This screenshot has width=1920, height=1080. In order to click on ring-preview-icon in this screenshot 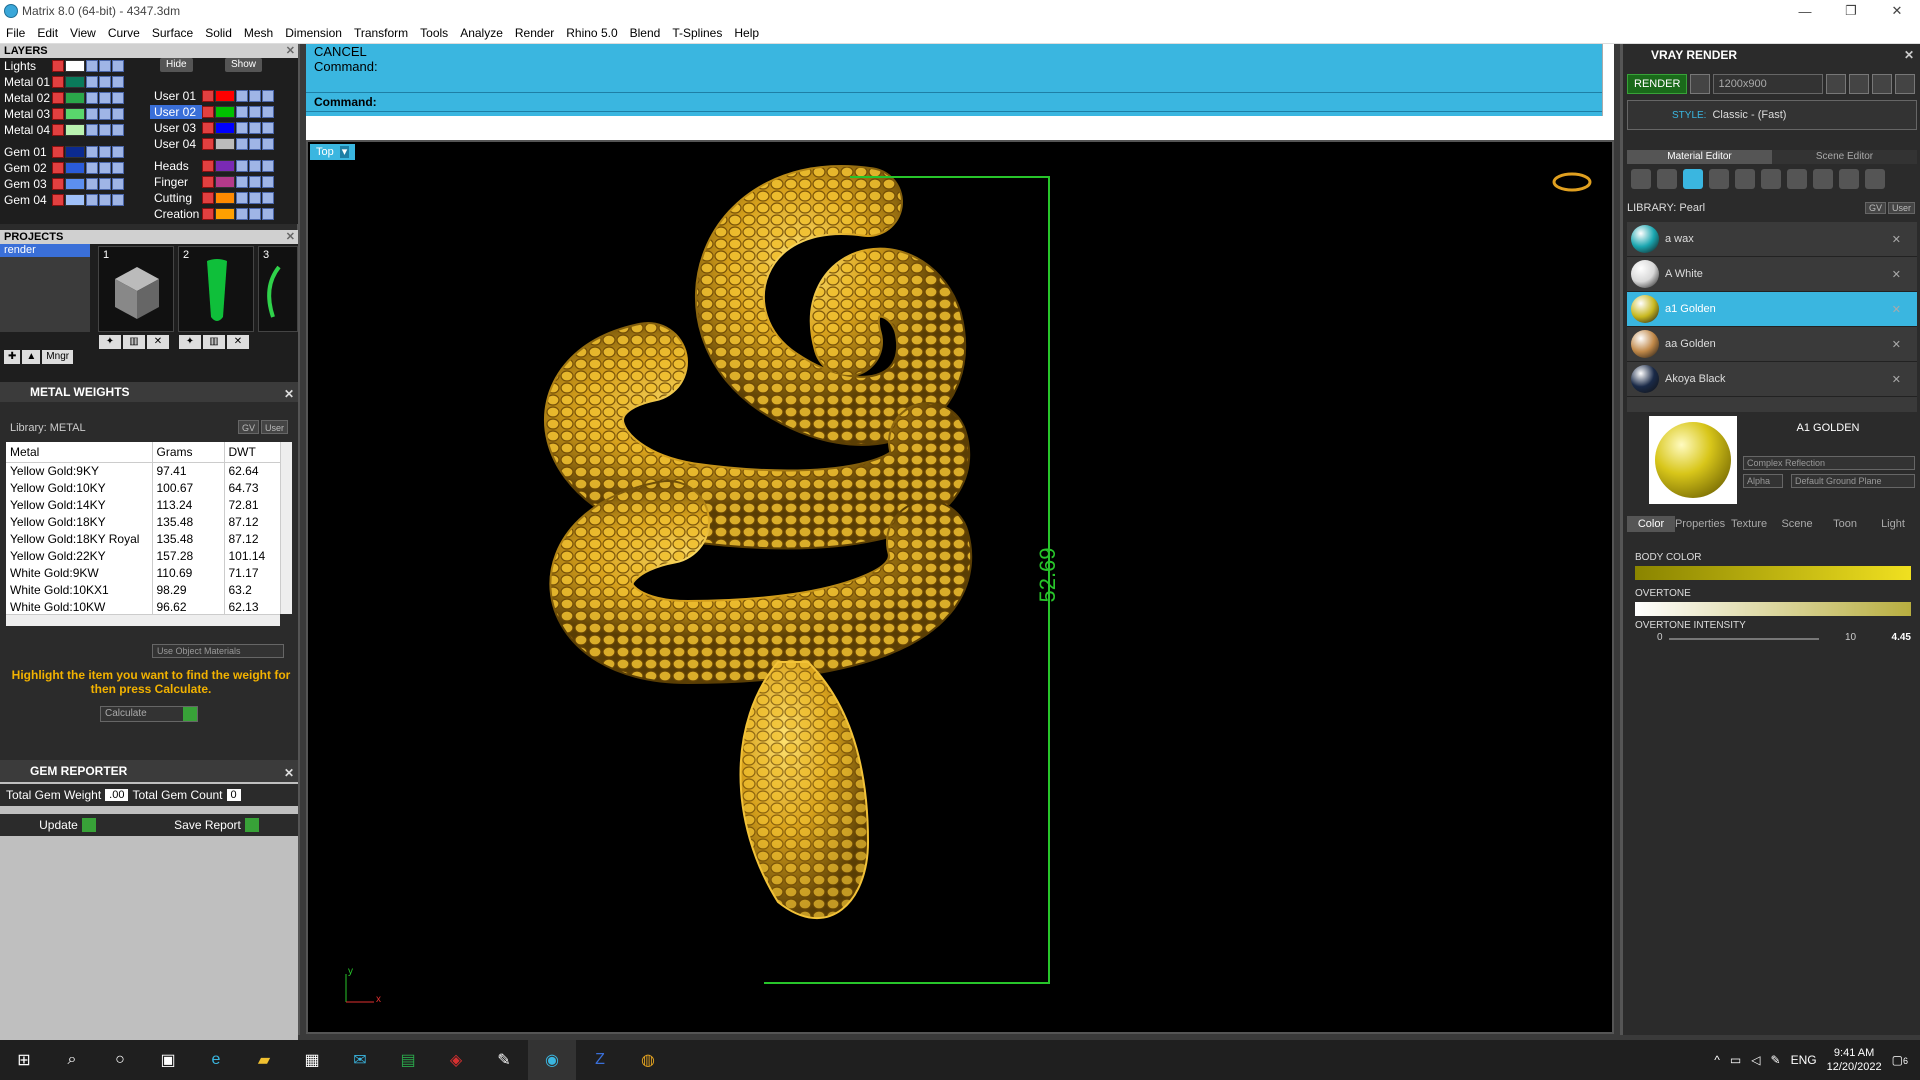, I will do `click(1572, 182)`.